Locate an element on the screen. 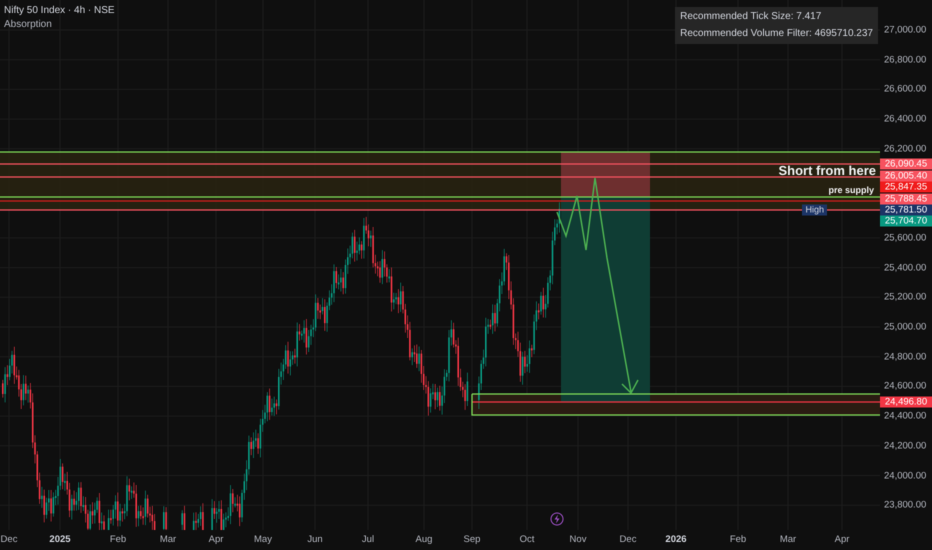 This screenshot has width=932, height=550. info-text: Recommended Tick Size: 7.417 is located at coordinates (751, 17).